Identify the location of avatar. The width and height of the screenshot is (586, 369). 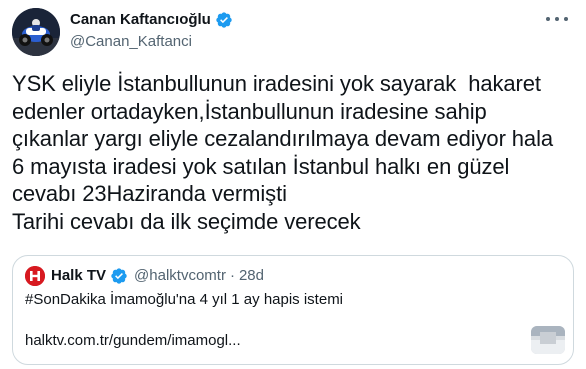
(36, 32).